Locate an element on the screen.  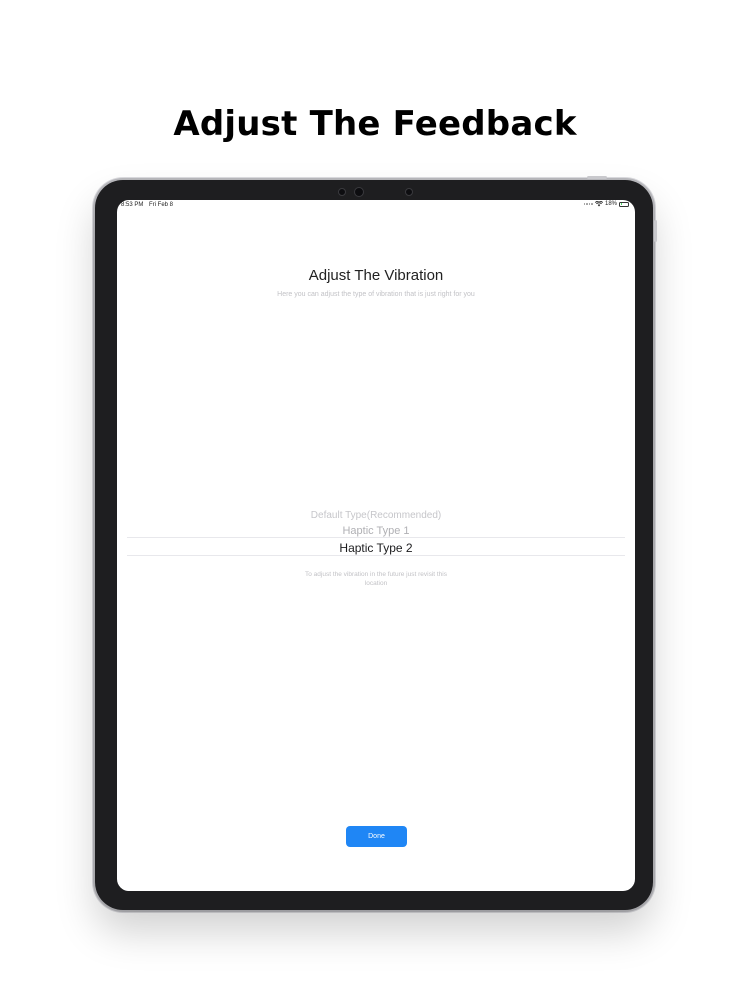
picker-option-default: Default Type(Recommended) is located at coordinates (376, 515).